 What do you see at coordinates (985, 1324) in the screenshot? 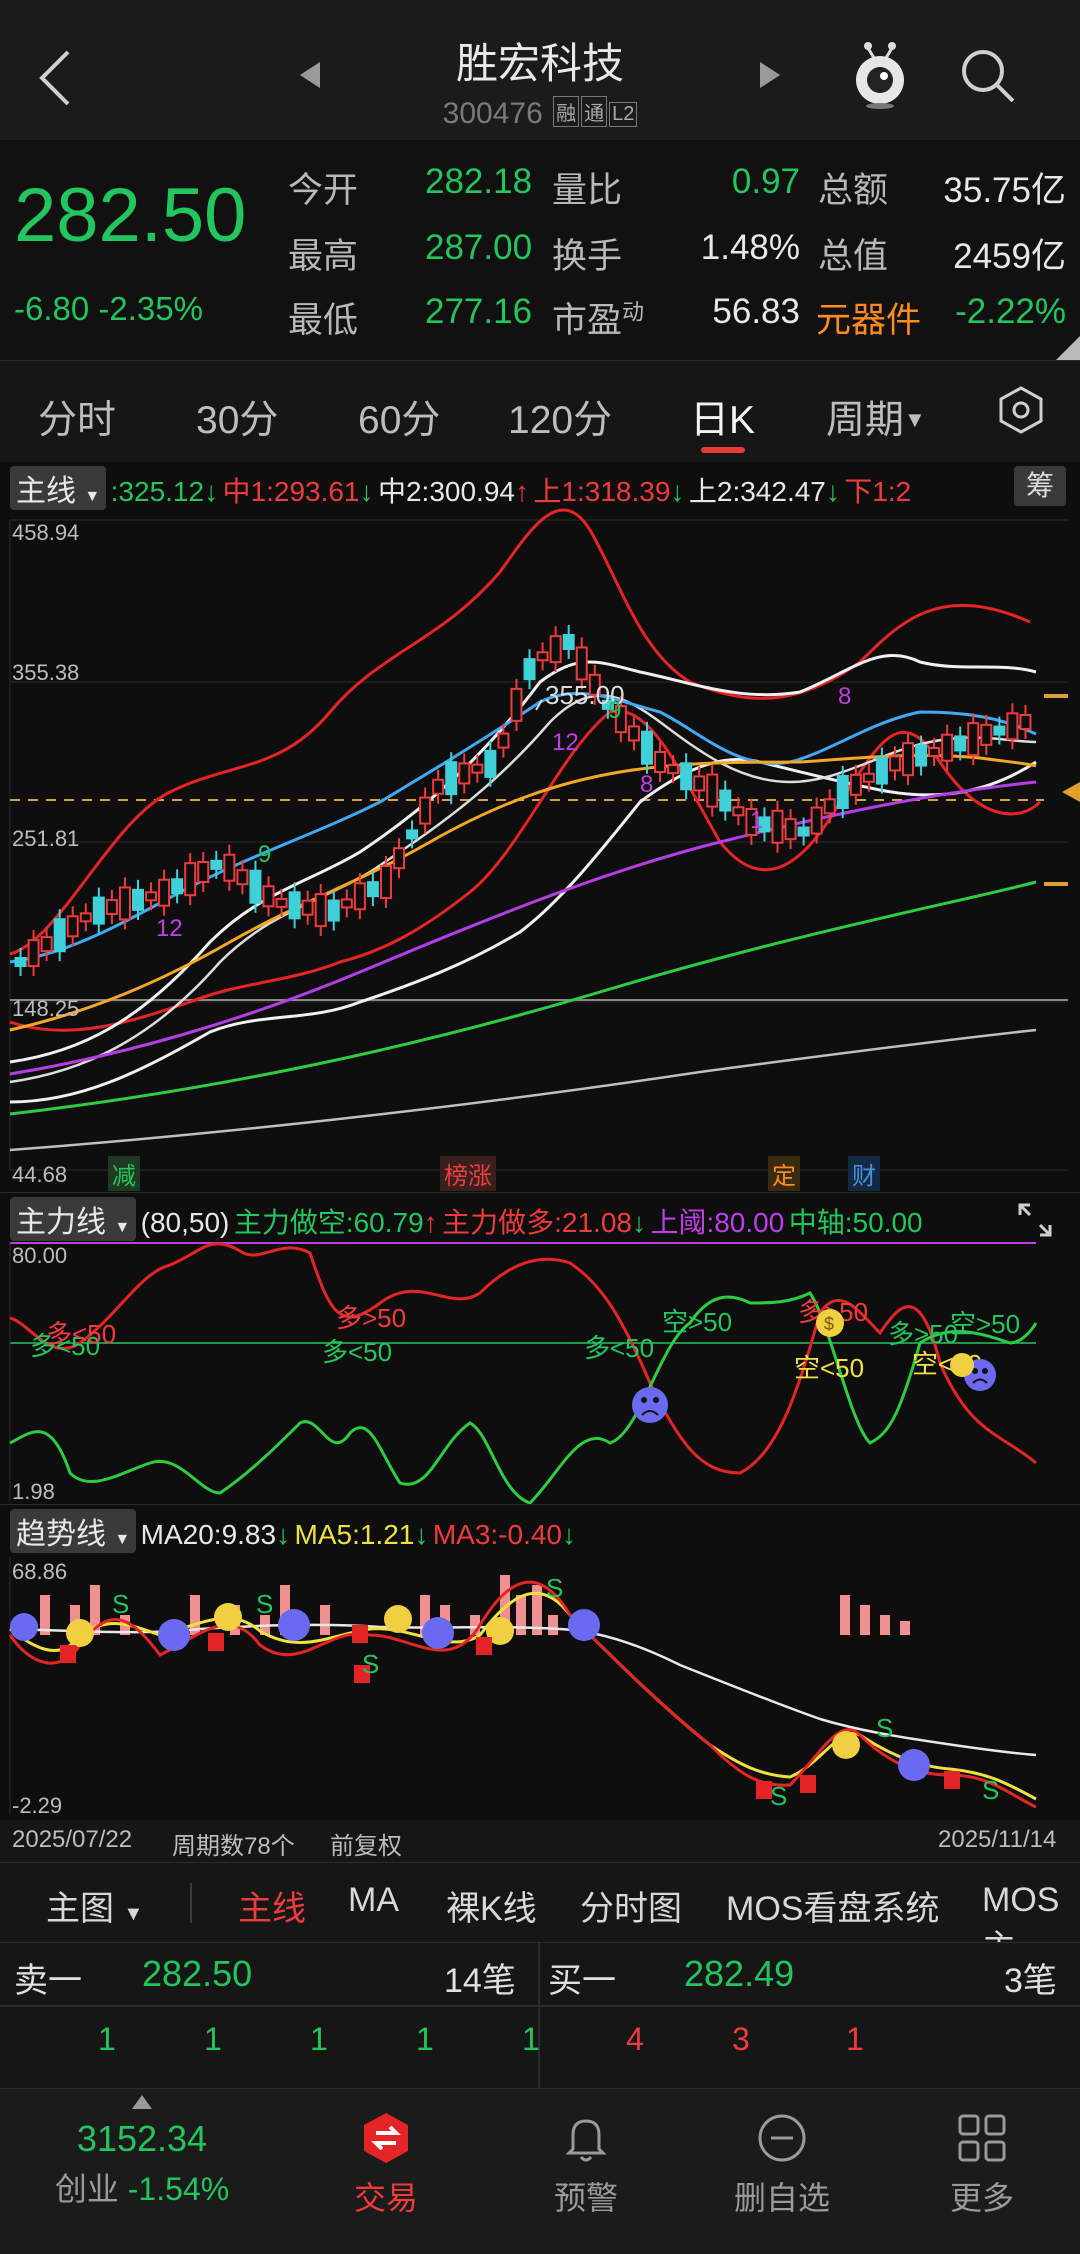
I see `annot-10: 空>50` at bounding box center [985, 1324].